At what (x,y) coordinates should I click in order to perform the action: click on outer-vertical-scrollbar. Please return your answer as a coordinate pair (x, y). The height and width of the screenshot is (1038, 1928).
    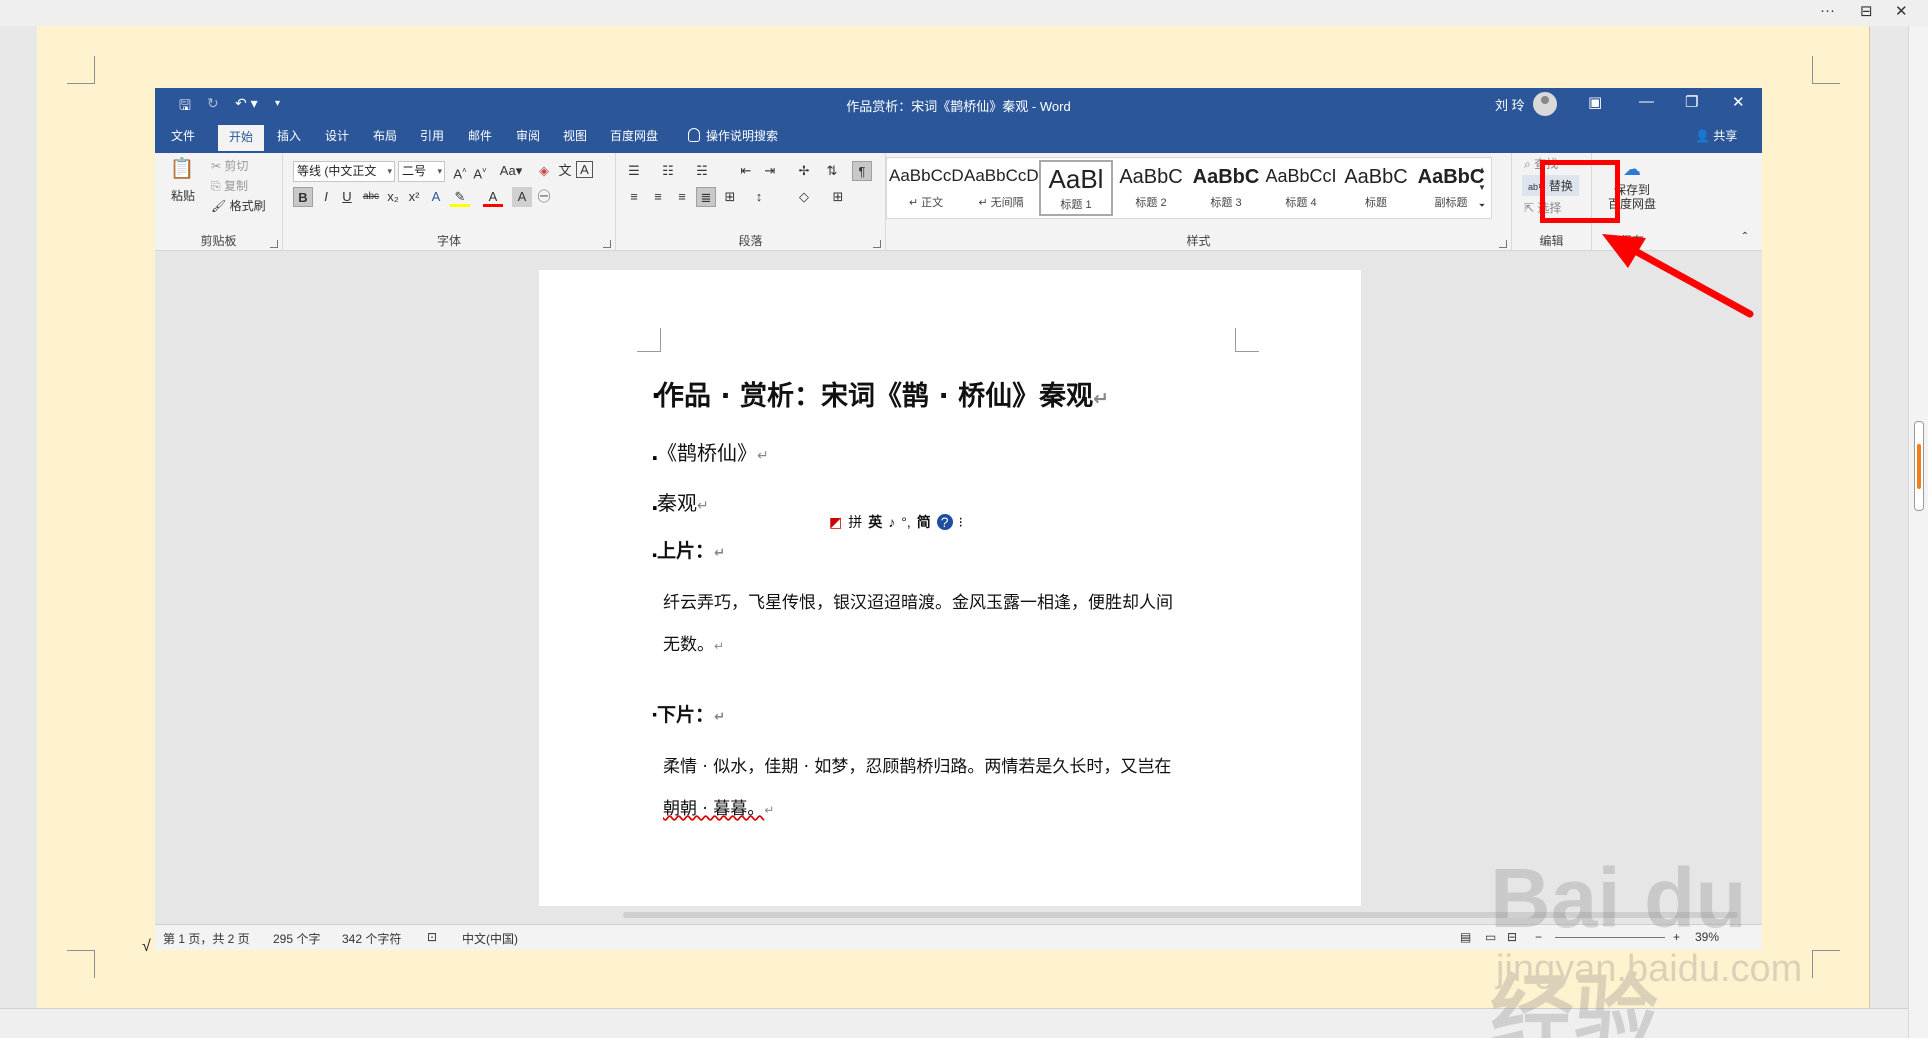
    Looking at the image, I should click on (1918, 532).